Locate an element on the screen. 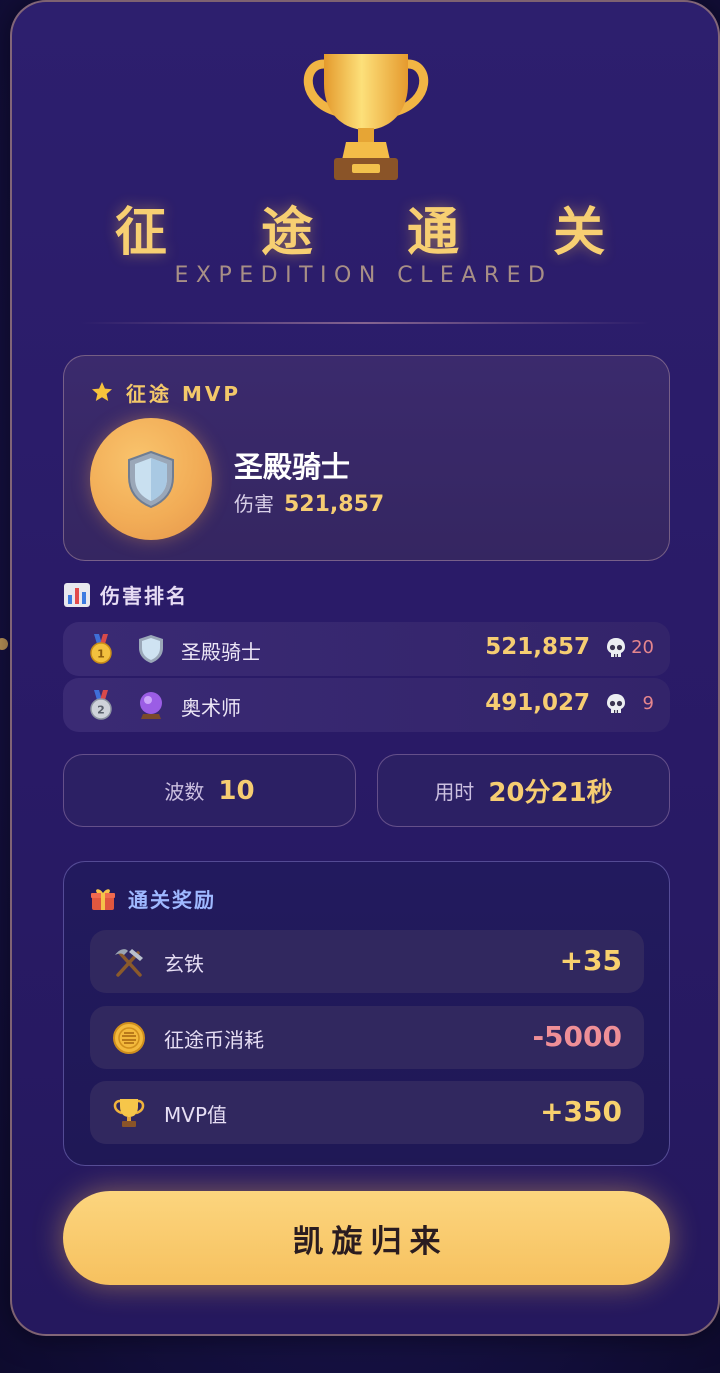 Image resolution: width=720 pixels, height=1373 pixels. reward-row: MVP值 +350 is located at coordinates (367, 1112).